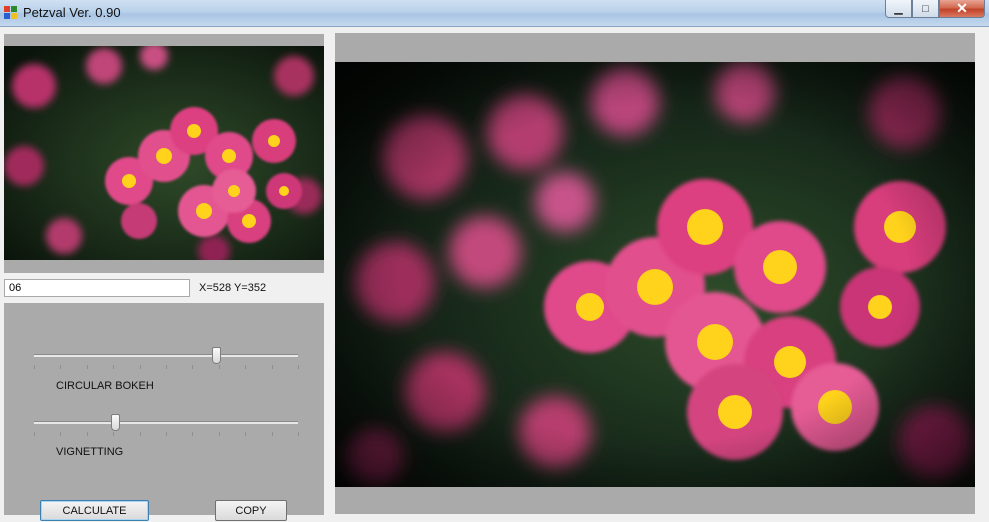 The height and width of the screenshot is (522, 989). What do you see at coordinates (90, 452) in the screenshot?
I see `vignetting-label: VIGNETTING` at bounding box center [90, 452].